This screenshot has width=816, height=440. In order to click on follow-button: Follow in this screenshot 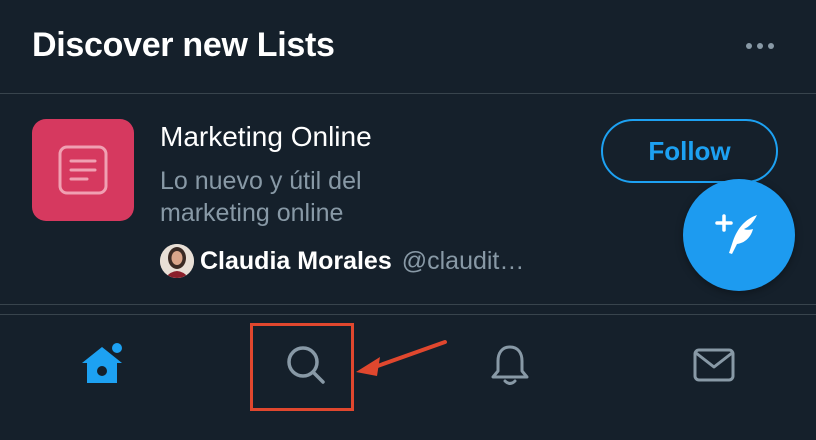, I will do `click(689, 151)`.